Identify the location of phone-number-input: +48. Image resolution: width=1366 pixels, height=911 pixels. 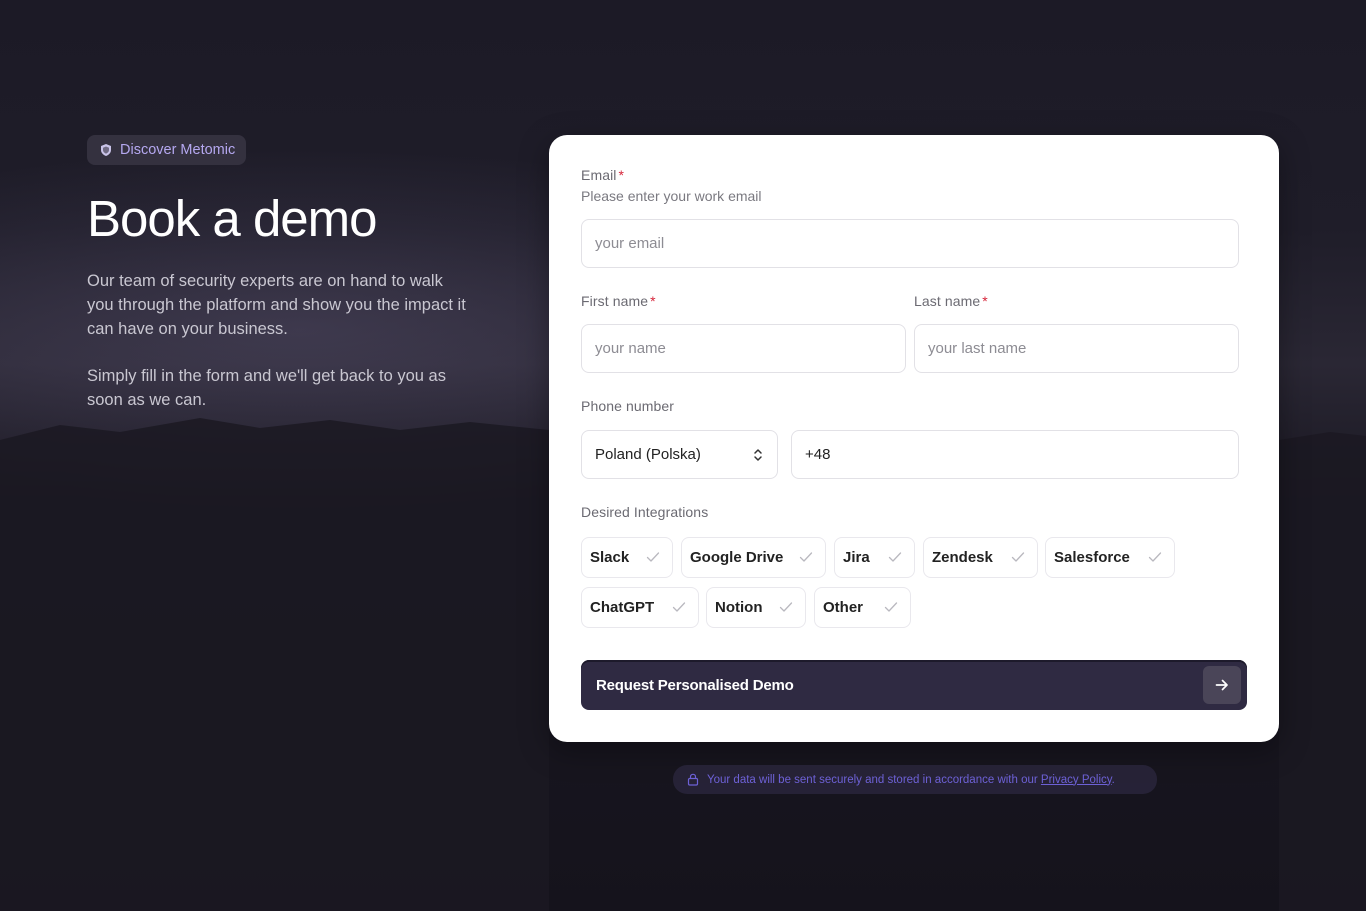
(1015, 454).